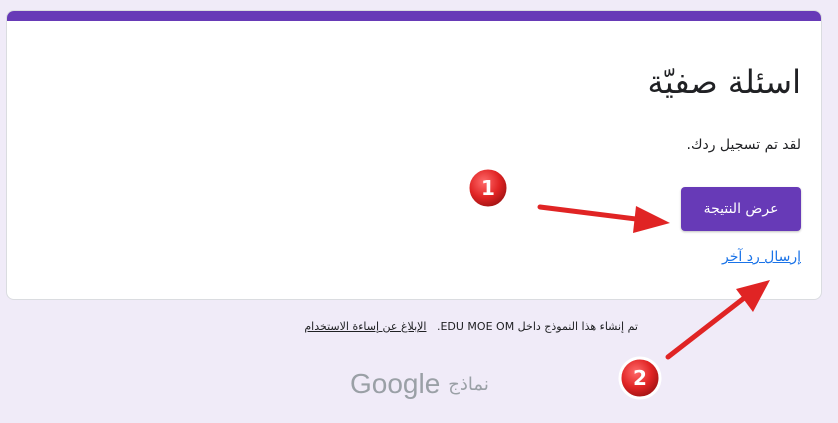 The height and width of the screenshot is (423, 838). I want to click on annotation-badge-2: 2, so click(640, 378).